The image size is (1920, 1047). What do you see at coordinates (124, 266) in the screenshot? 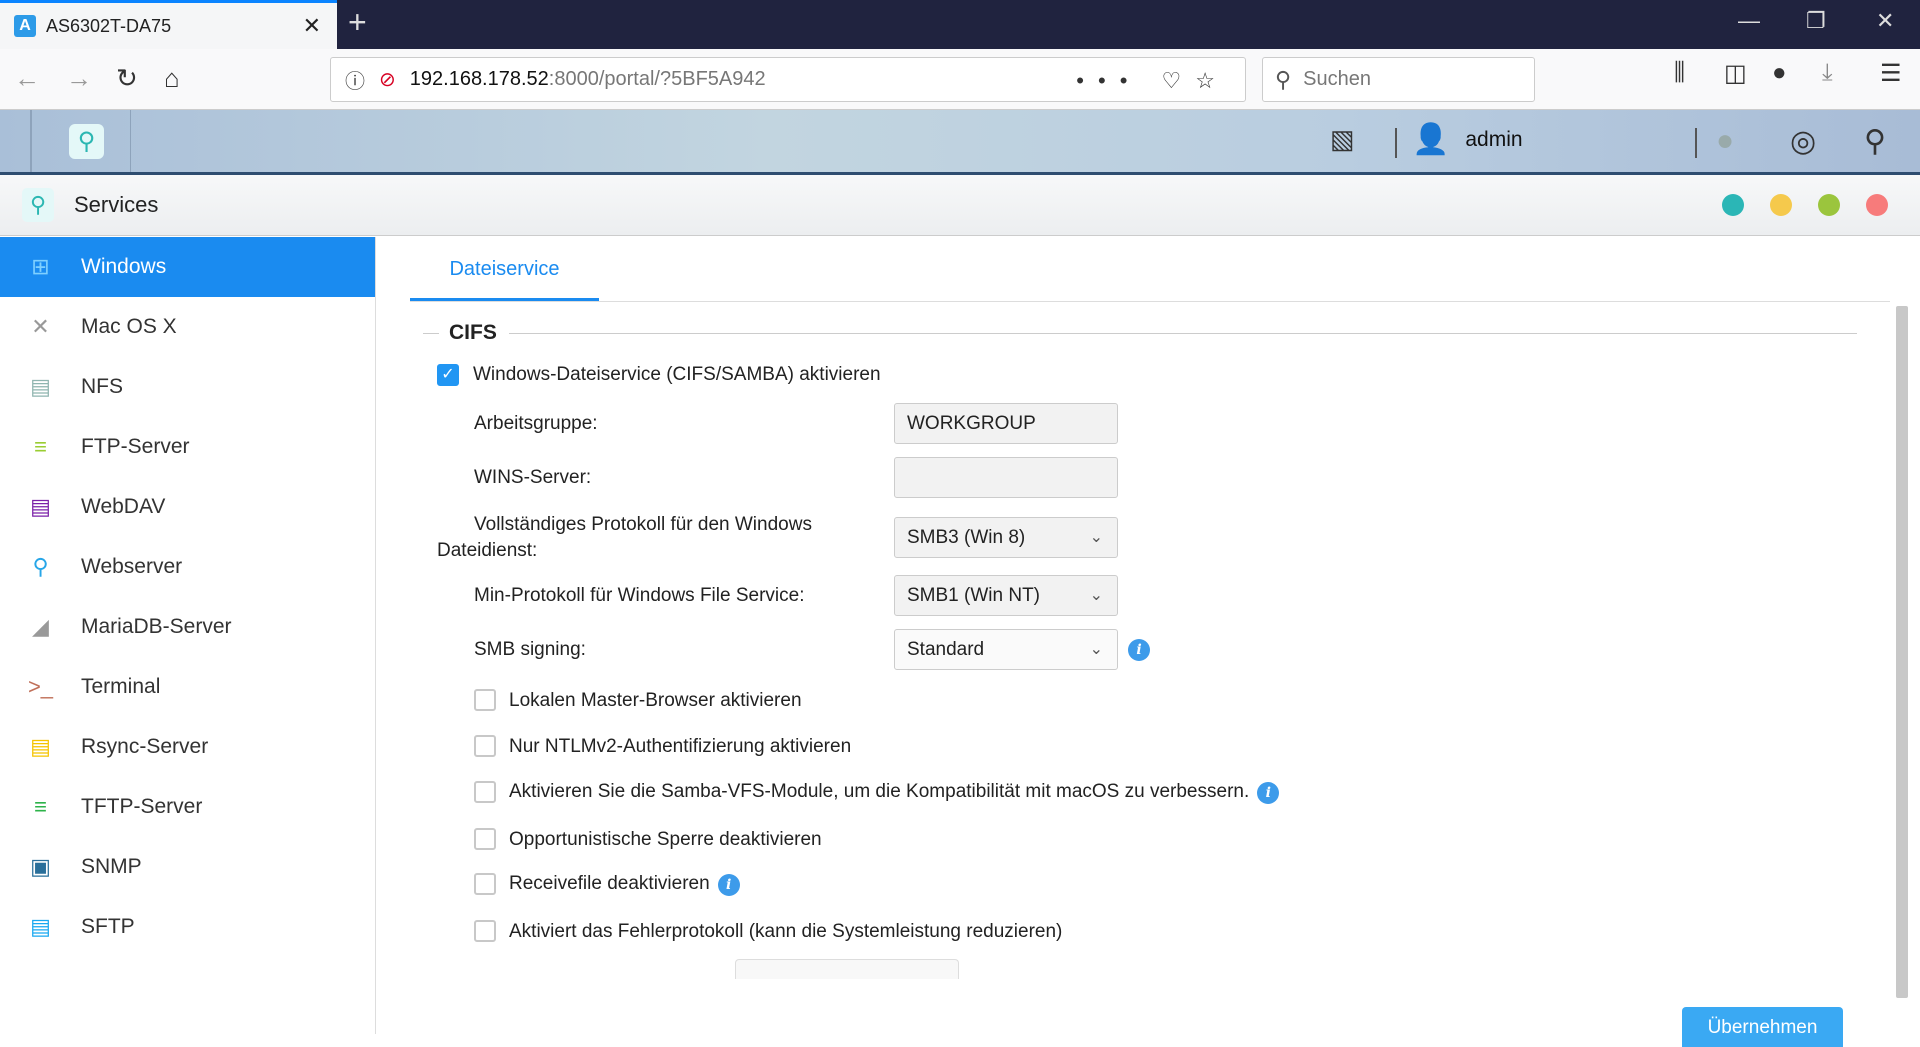
I see `sidebar-item-label: Windows` at bounding box center [124, 266].